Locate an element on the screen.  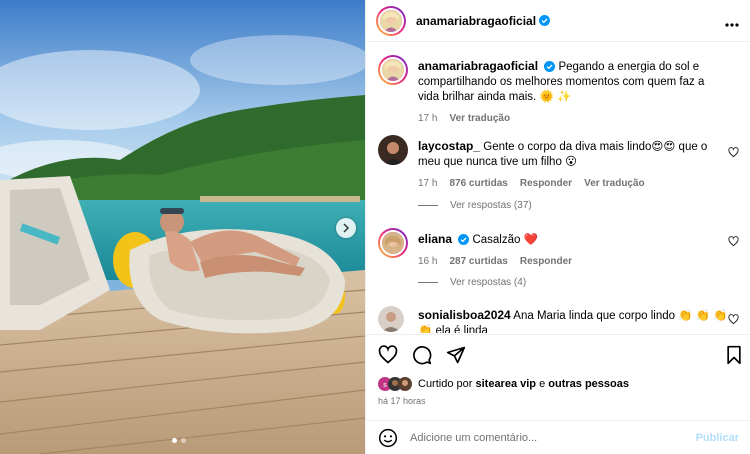
next-photo-button is located at coordinates (346, 228).